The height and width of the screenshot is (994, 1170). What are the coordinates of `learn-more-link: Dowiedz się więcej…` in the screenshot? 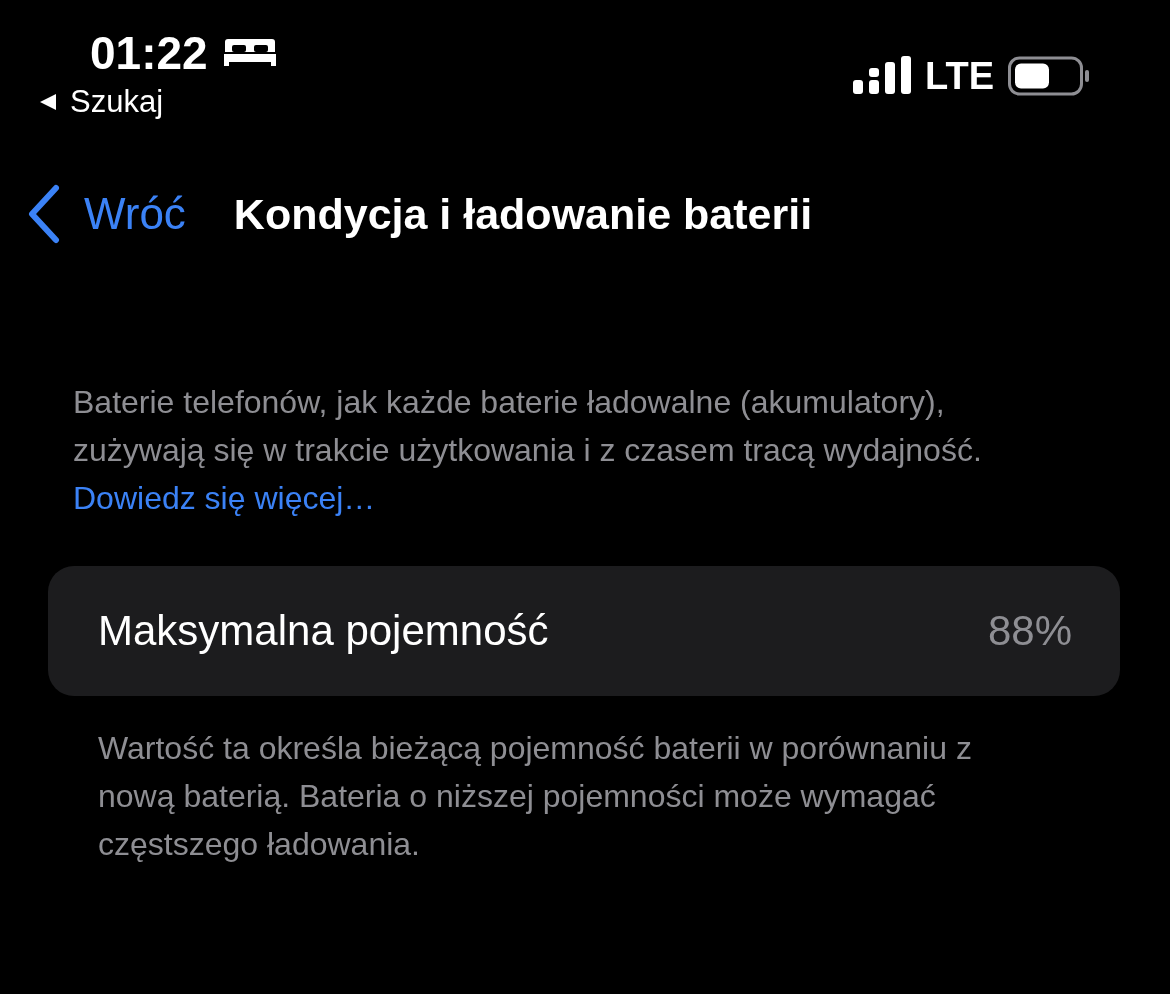 It's located at (224, 498).